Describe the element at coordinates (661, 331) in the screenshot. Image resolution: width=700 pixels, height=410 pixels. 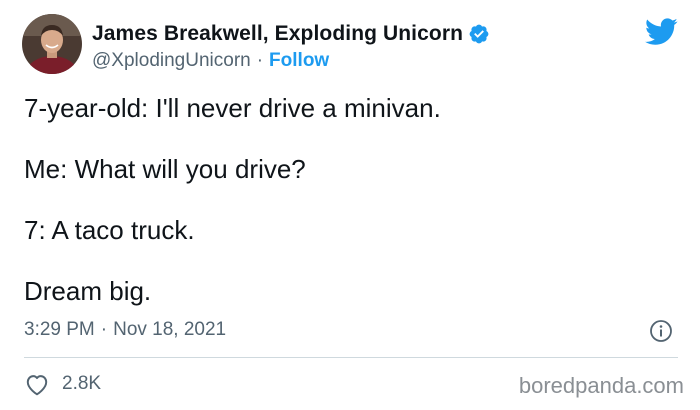
I see `info-icon` at that location.